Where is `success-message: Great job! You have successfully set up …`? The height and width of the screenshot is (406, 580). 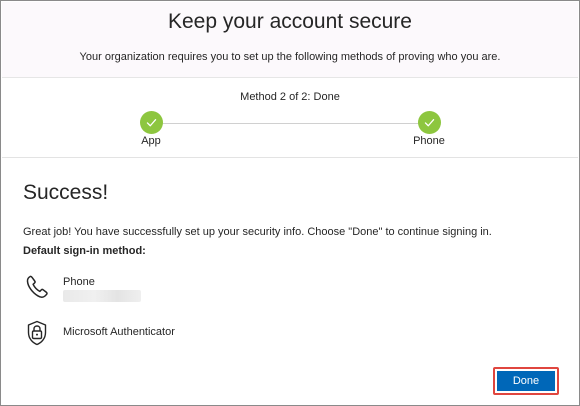
success-message: Great job! You have successfully set up … is located at coordinates (257, 232).